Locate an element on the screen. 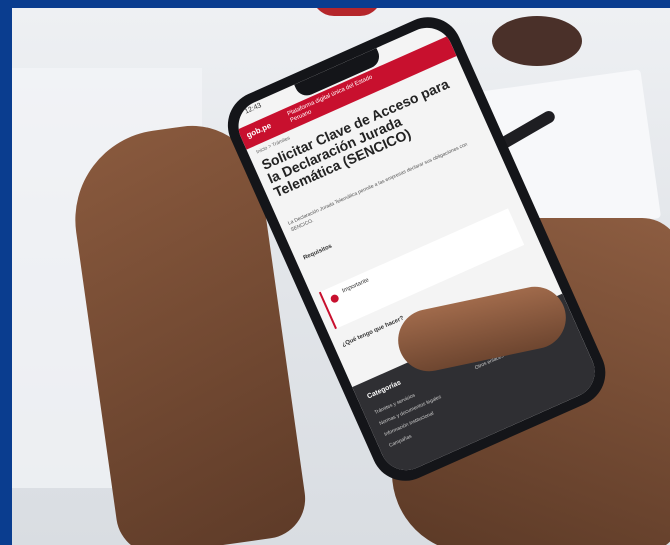  stamp-object is located at coordinates (537, 41).